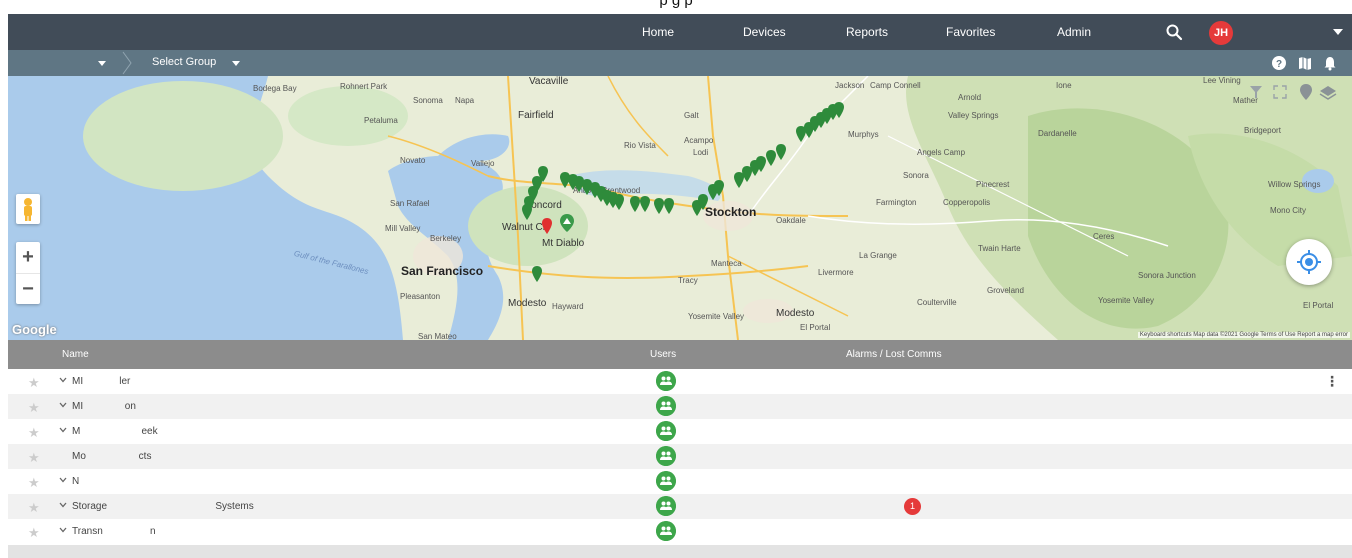 The height and width of the screenshot is (558, 1352). What do you see at coordinates (680, 531) in the screenshot?
I see `table-row: ★ Transn n` at bounding box center [680, 531].